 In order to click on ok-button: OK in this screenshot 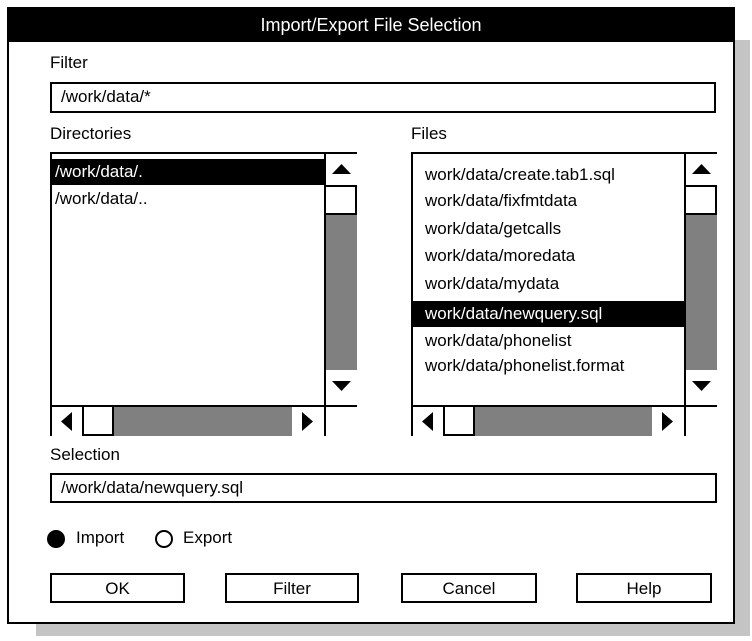, I will do `click(117, 588)`.